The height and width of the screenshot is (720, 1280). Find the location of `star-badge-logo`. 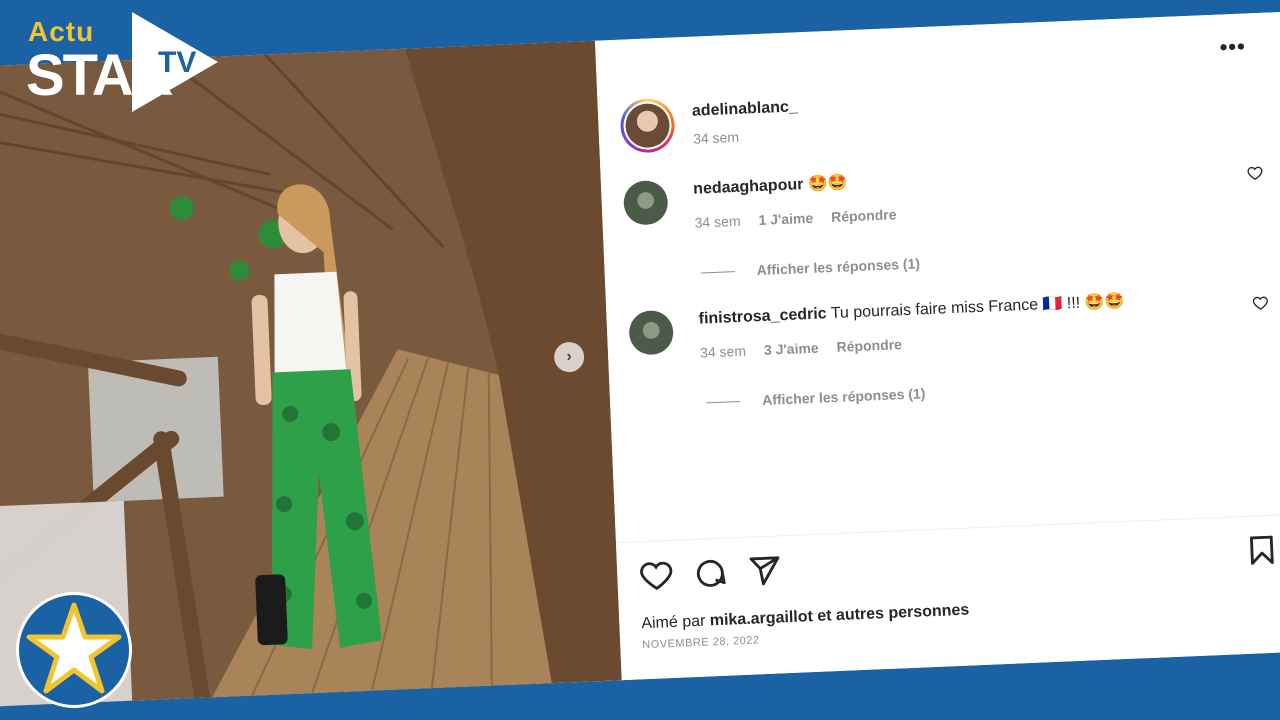

star-badge-logo is located at coordinates (74, 650).